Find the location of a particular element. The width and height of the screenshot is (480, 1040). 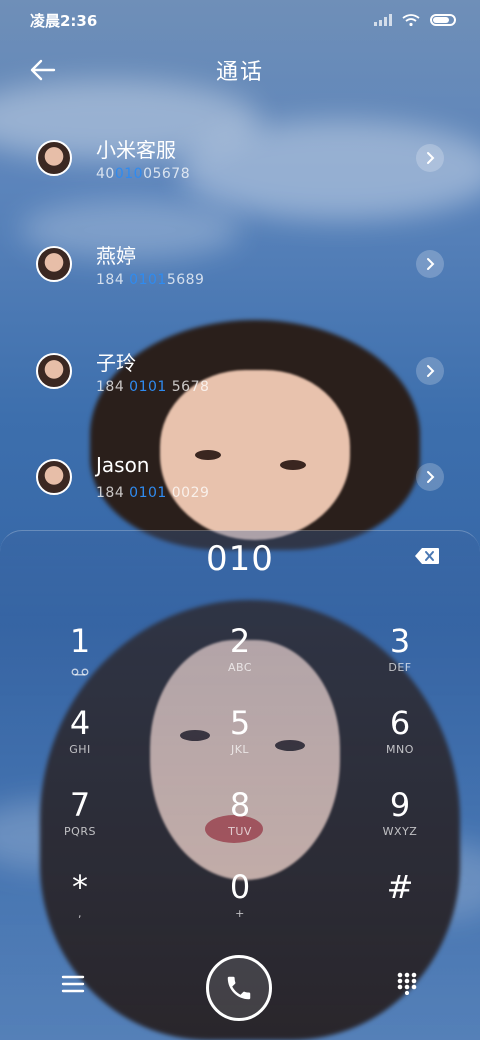

number-suffix: 5689 is located at coordinates (185, 280).